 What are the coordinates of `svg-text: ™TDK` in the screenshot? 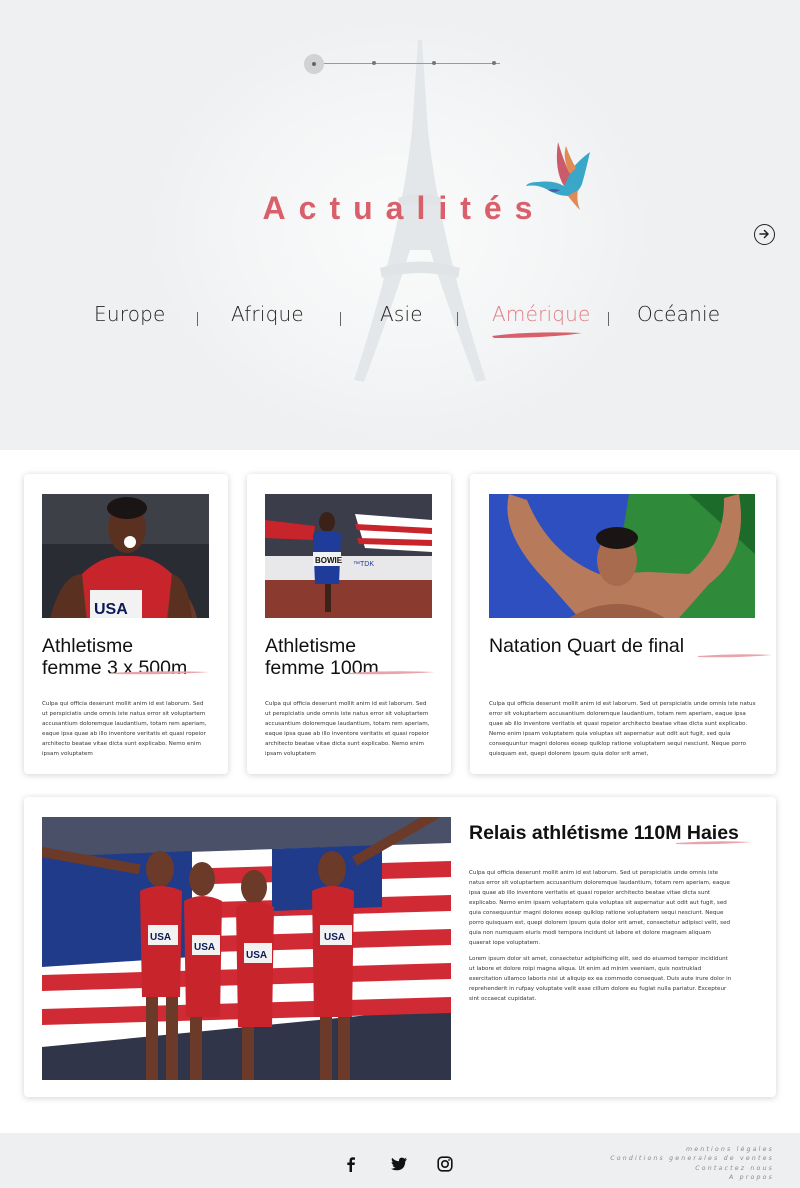 It's located at (363, 564).